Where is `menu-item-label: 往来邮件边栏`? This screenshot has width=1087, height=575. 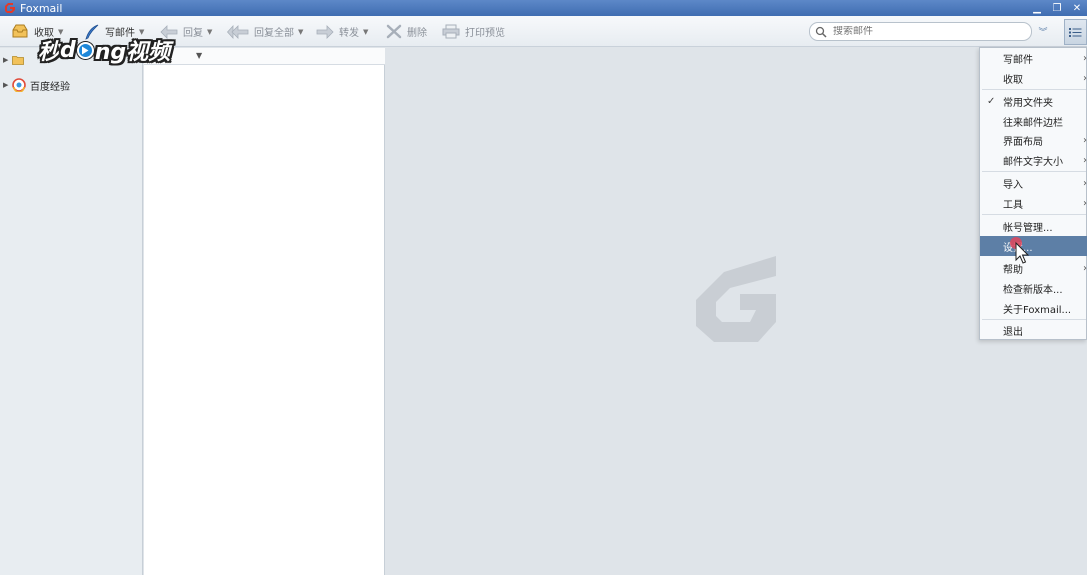
menu-item-label: 往来邮件边栏 is located at coordinates (1033, 123).